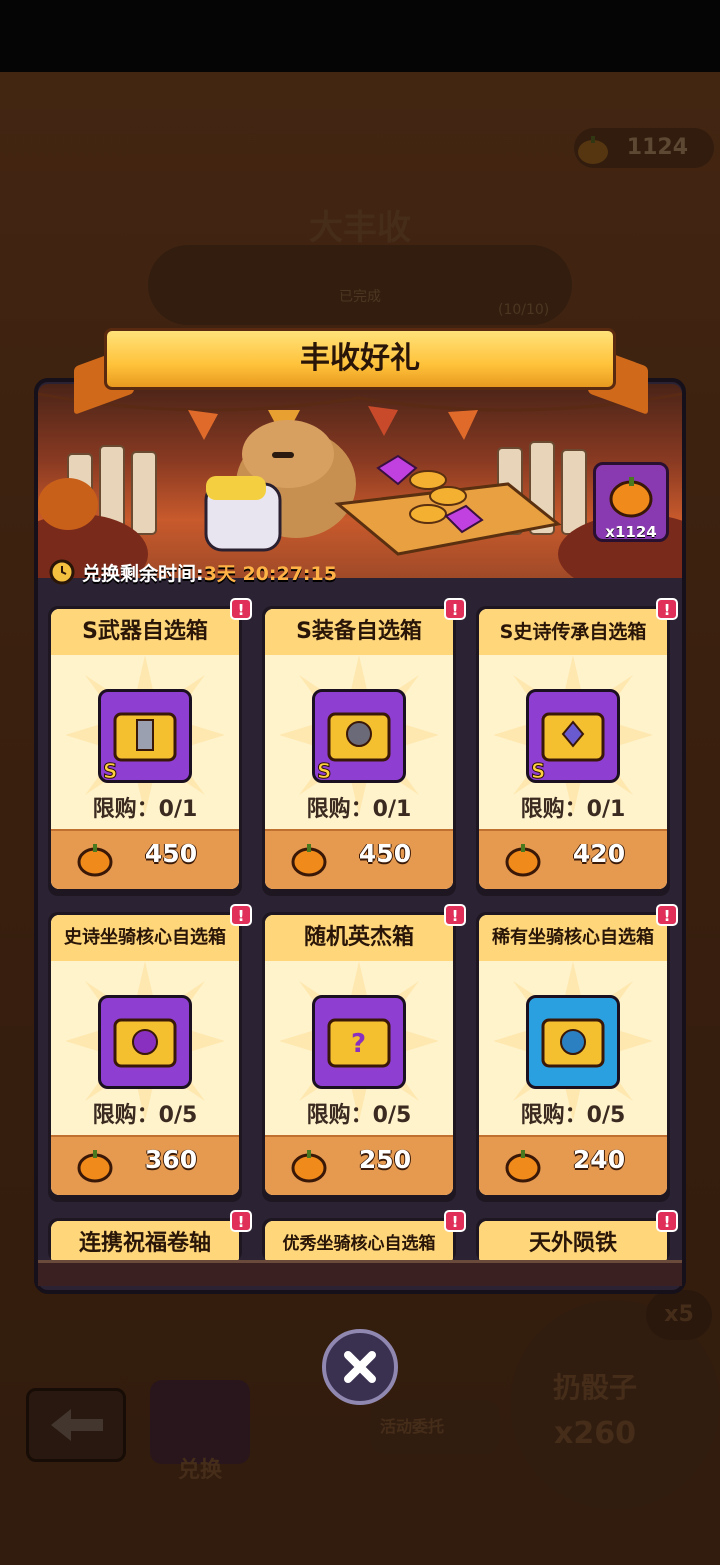 This screenshot has width=720, height=1565. What do you see at coordinates (573, 736) in the screenshot?
I see `s-epic-legacy-chest-icon: S` at bounding box center [573, 736].